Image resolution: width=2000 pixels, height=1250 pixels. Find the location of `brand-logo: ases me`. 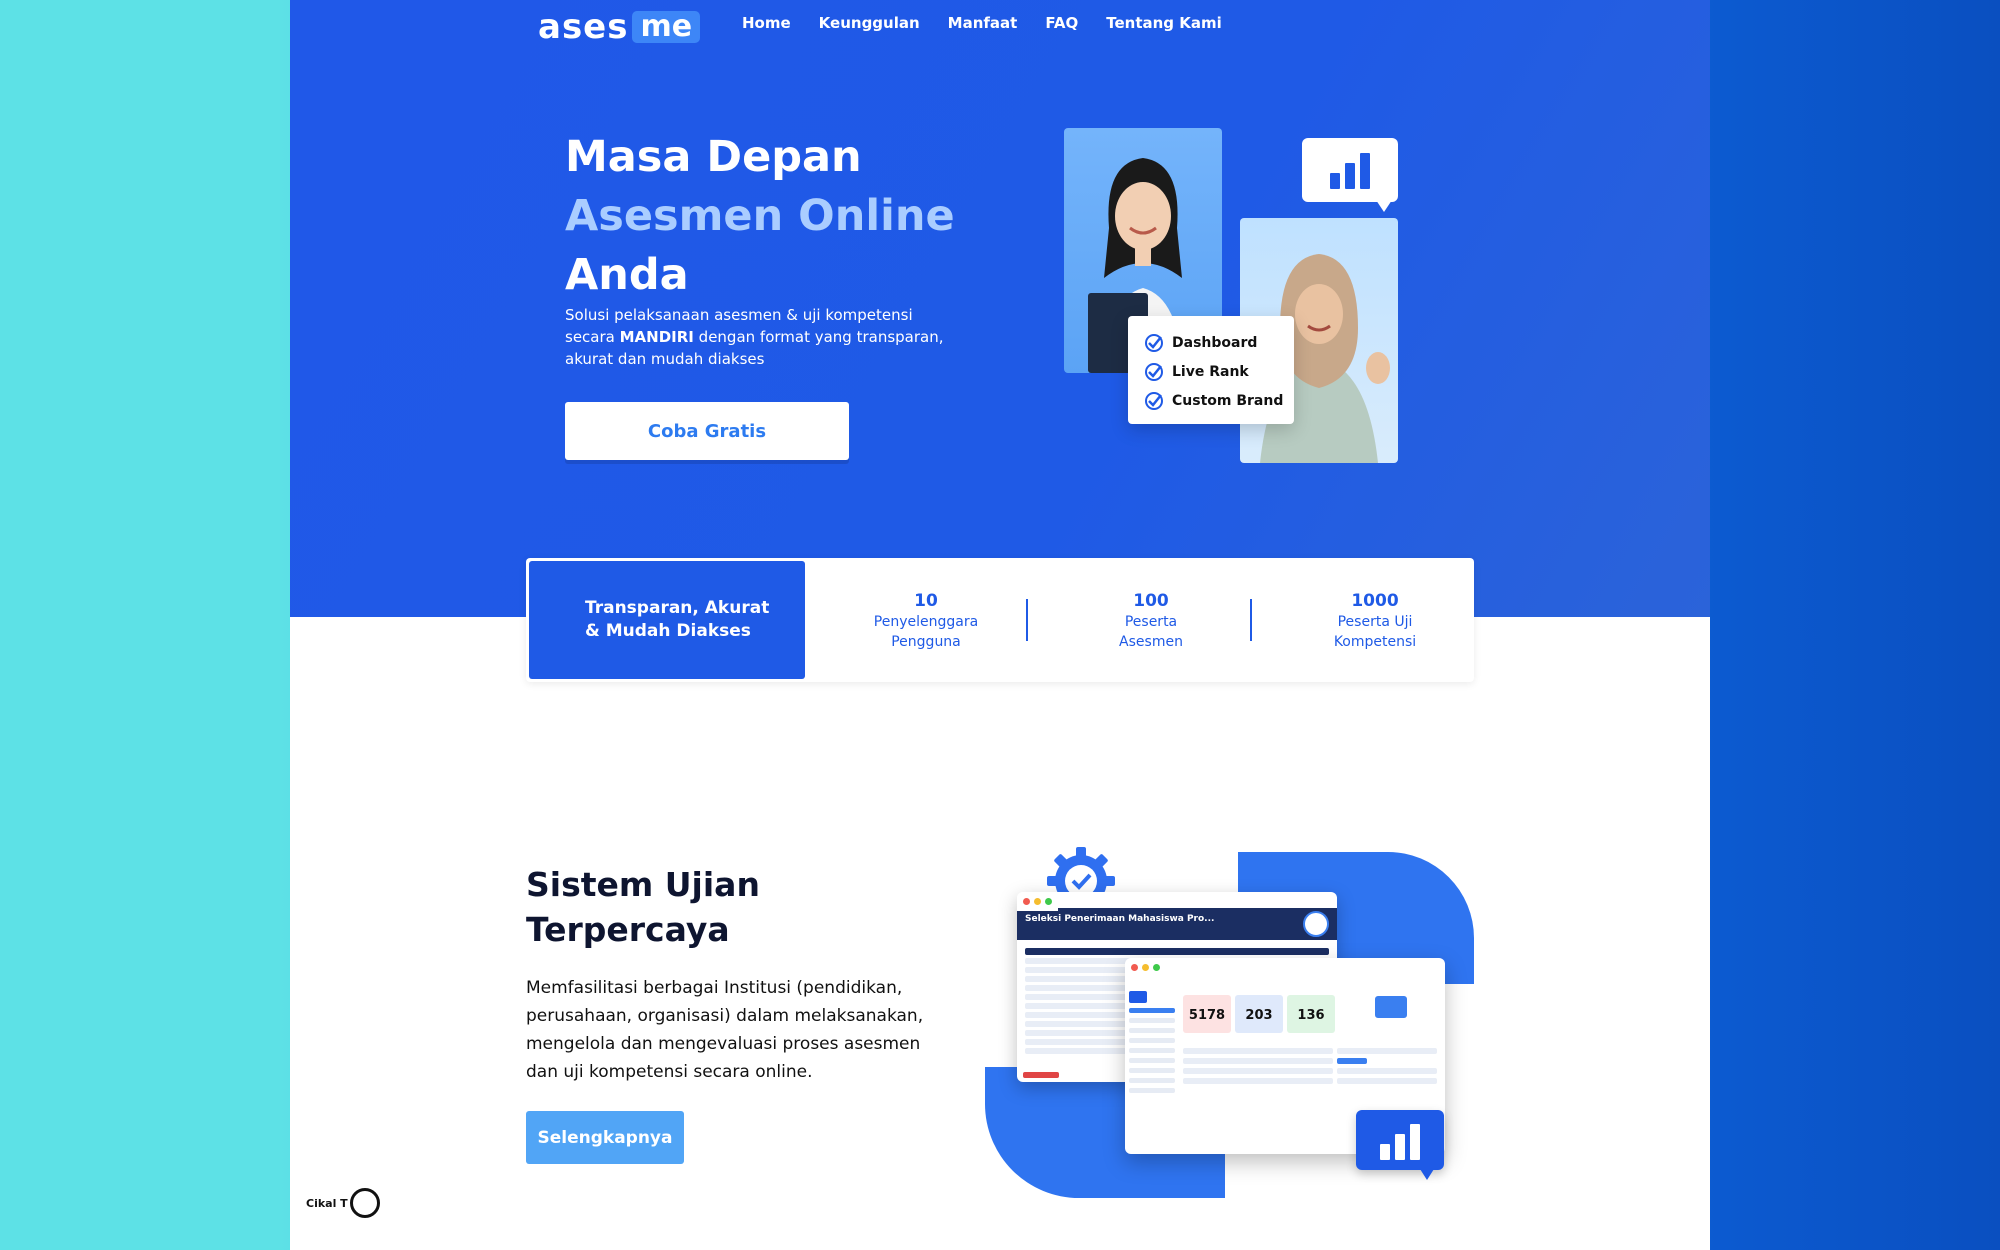

brand-logo: ases me is located at coordinates (619, 27).